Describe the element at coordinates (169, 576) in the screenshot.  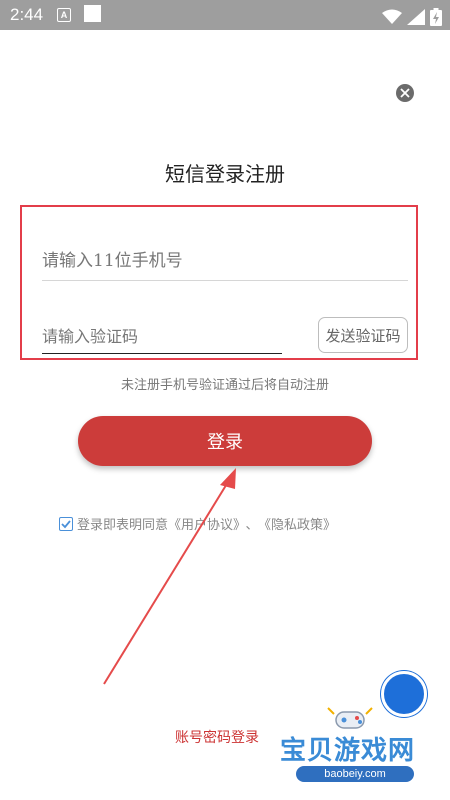
I see `annotation-arrow` at that location.